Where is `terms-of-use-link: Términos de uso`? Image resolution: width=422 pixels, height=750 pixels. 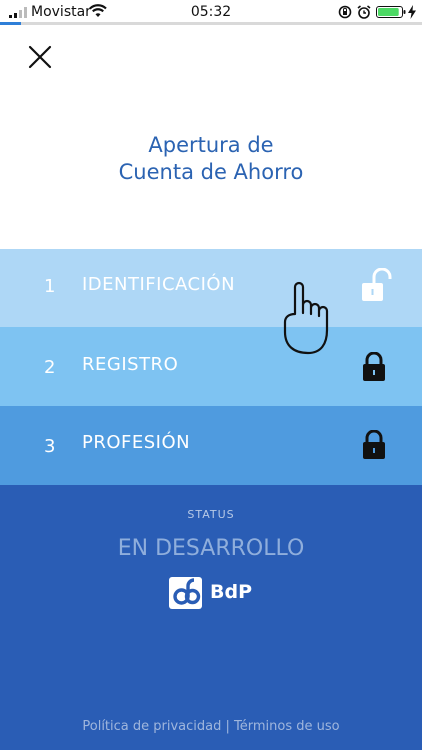 terms-of-use-link: Términos de uso is located at coordinates (287, 726).